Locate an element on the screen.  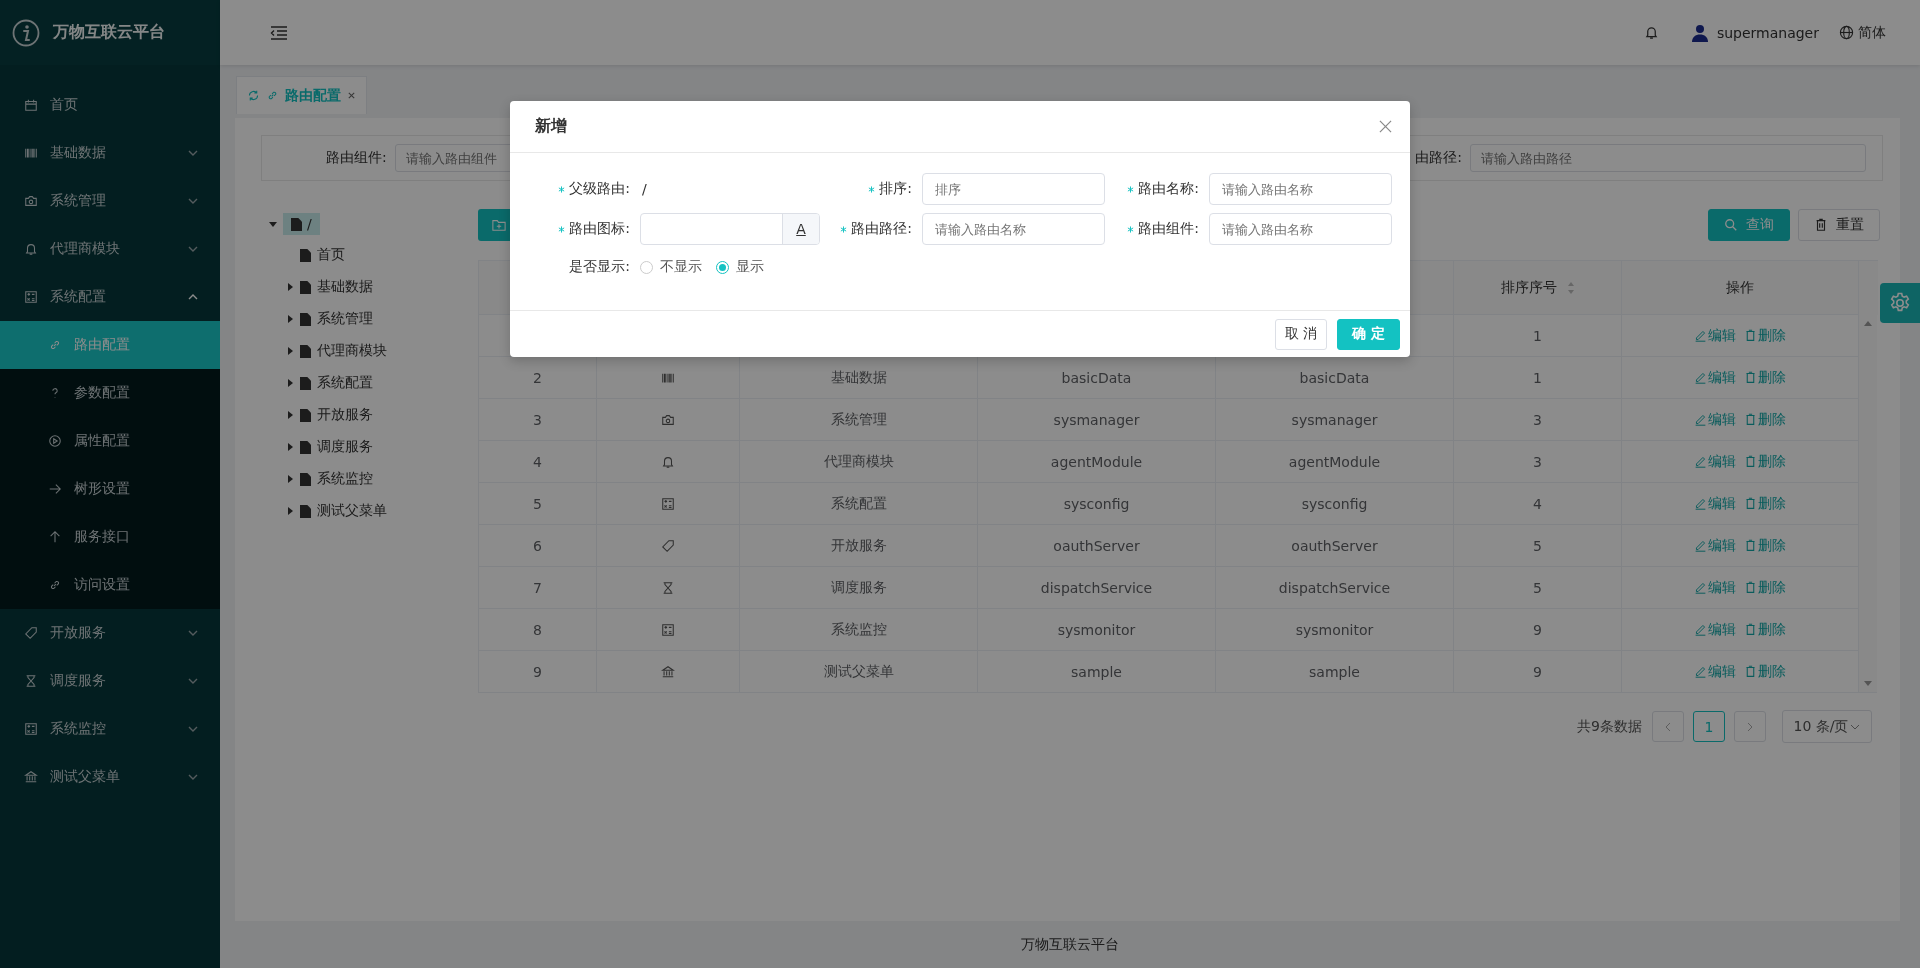
menu-item: 开放服务 is located at coordinates (110, 633).